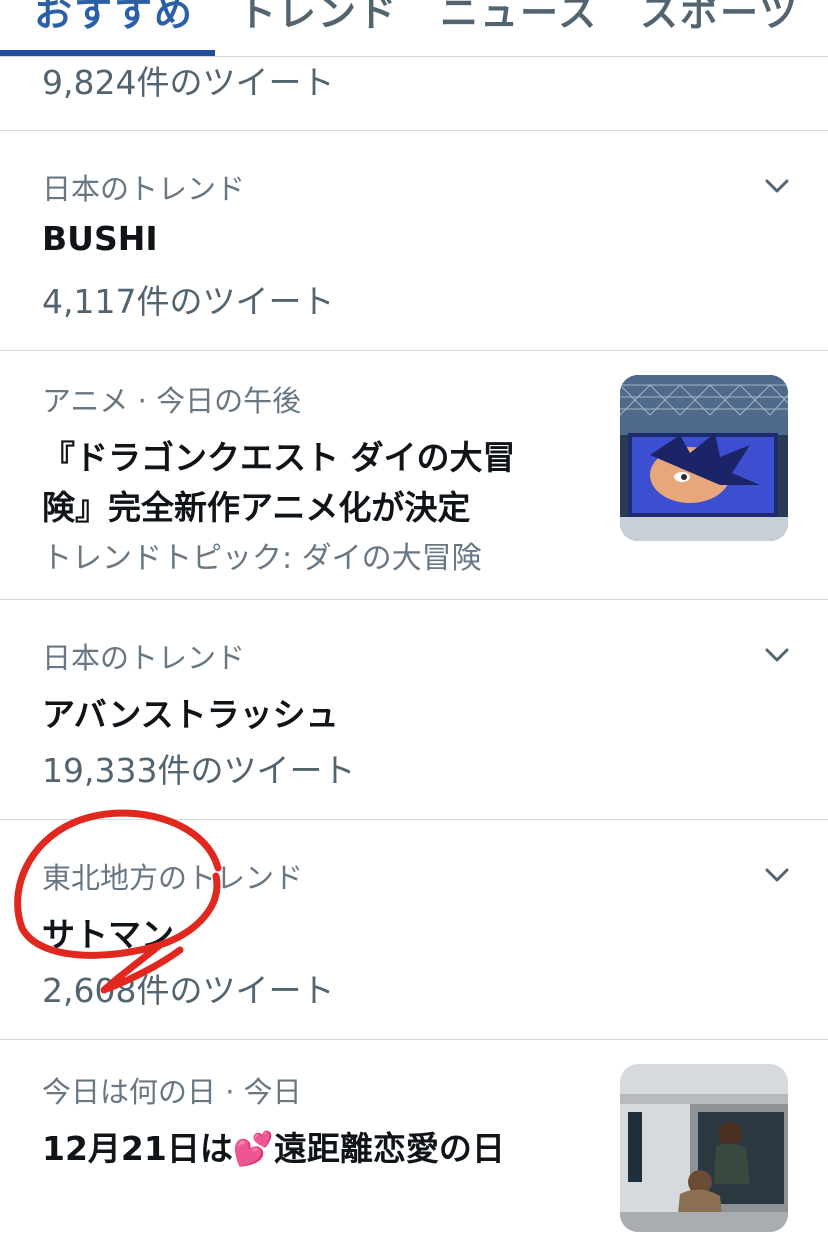 The height and width of the screenshot is (1250, 828). What do you see at coordinates (173, 878) in the screenshot?
I see `trend-context: 東北地方のトレンド` at bounding box center [173, 878].